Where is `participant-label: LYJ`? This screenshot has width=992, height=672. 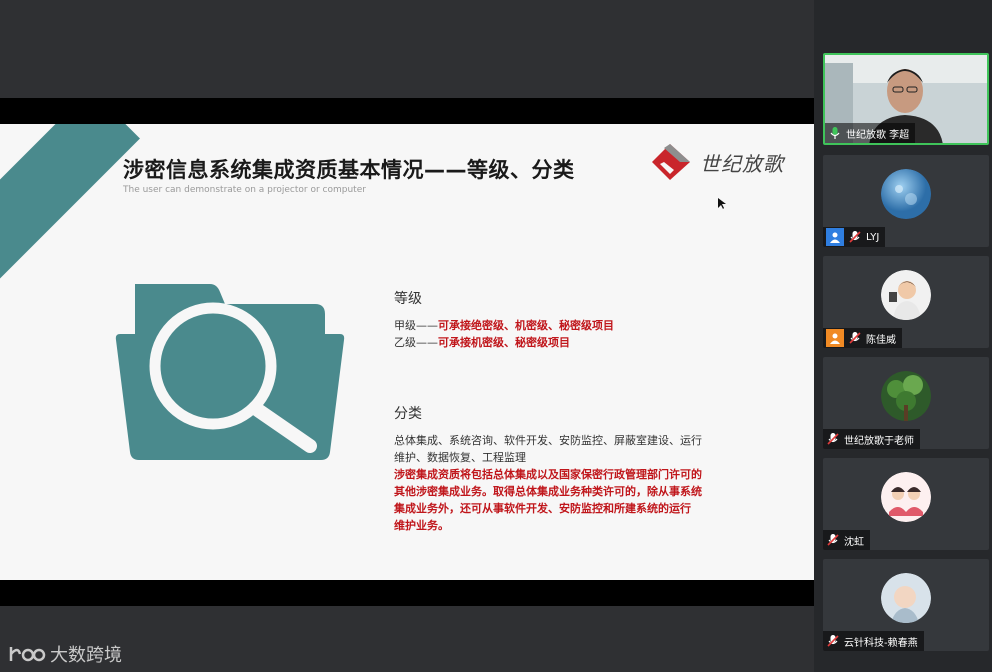
participant-label: LYJ is located at coordinates (854, 237).